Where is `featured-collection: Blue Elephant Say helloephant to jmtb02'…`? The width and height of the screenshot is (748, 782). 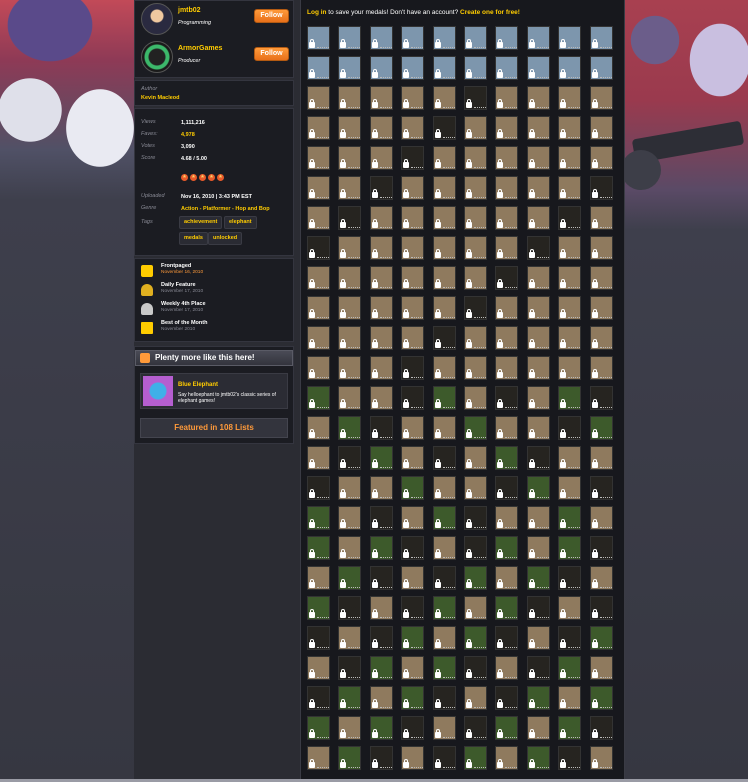
featured-collection: Blue Elephant Say helloephant to jmtb02'… is located at coordinates (214, 391).